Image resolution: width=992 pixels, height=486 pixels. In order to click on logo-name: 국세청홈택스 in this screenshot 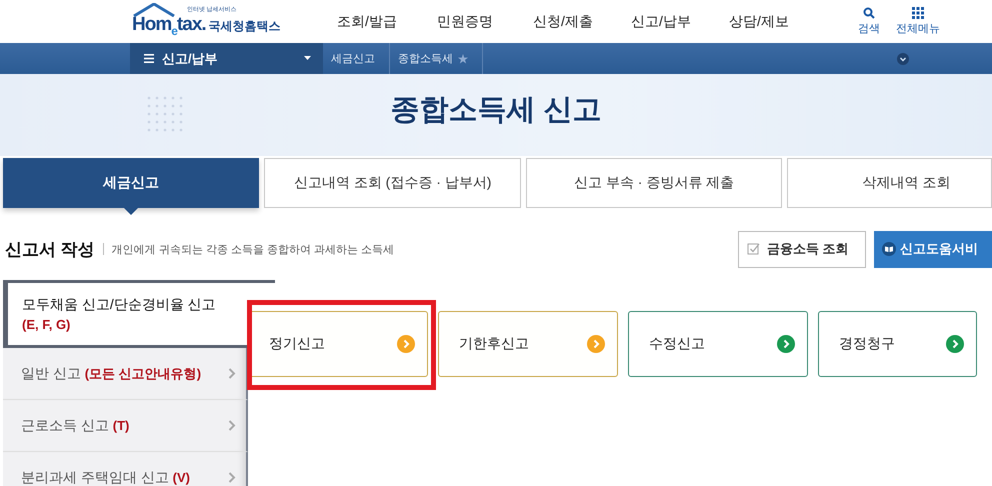, I will do `click(244, 26)`.